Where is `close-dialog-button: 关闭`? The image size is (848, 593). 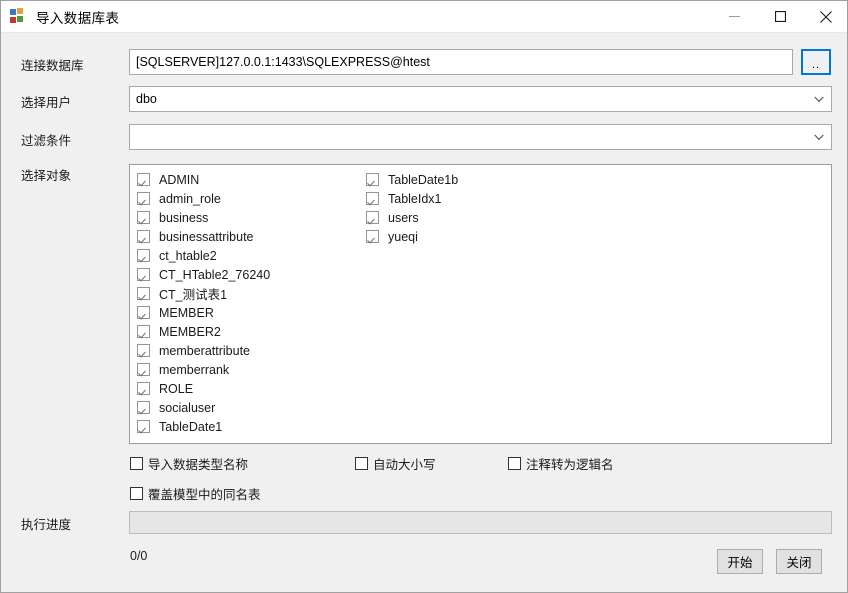
close-dialog-button: 关闭 is located at coordinates (799, 561).